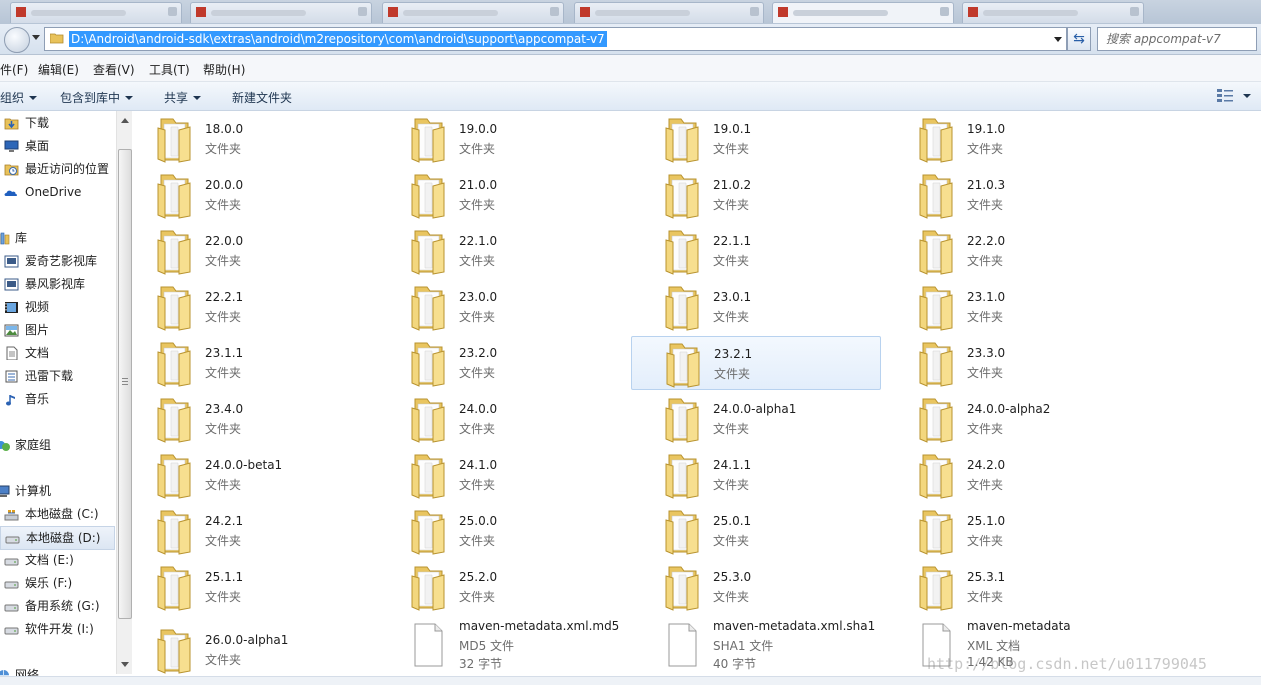 Image resolution: width=1261 pixels, height=685 pixels. I want to click on nav-item: 图片, so click(57, 330).